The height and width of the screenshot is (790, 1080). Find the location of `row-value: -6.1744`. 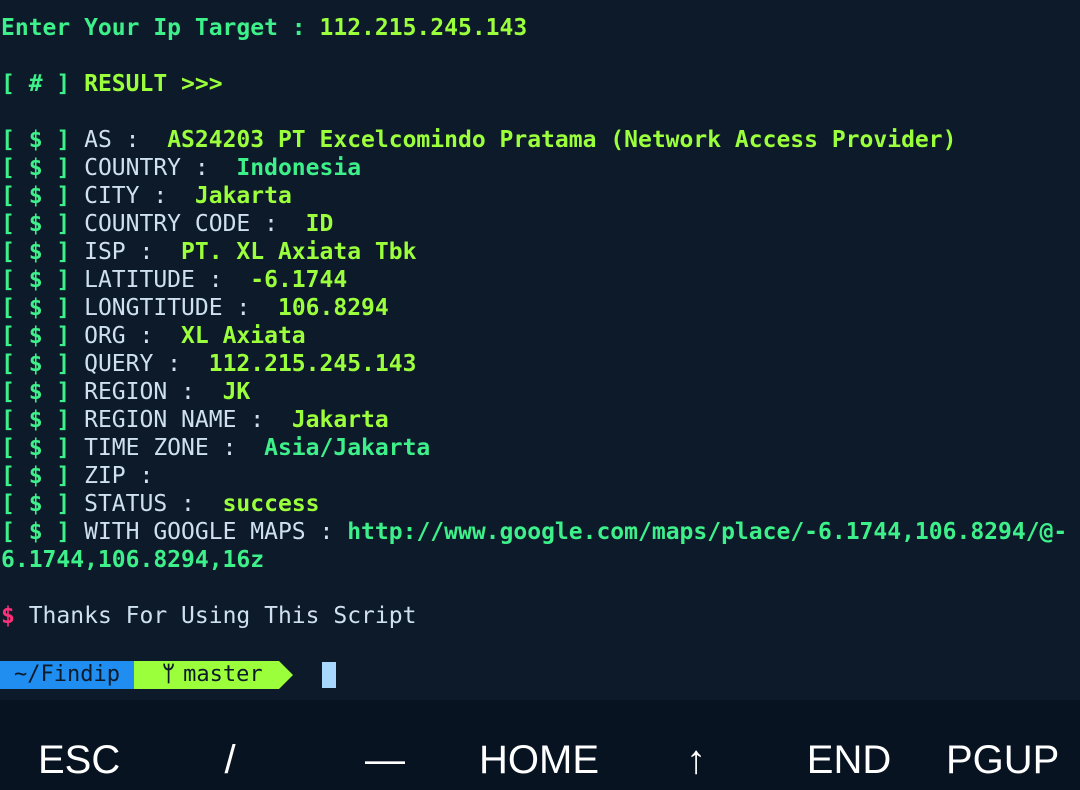

row-value: -6.1744 is located at coordinates (299, 280).